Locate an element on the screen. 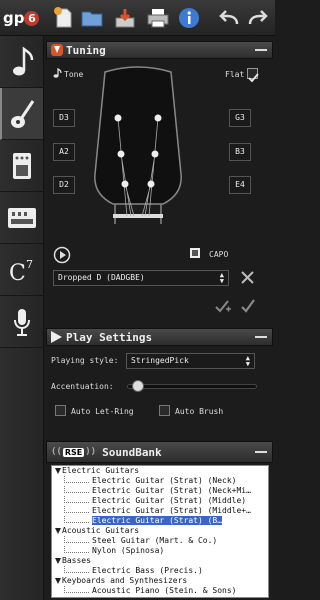 This screenshot has width=320, height=600. microphone-icon is located at coordinates (21, 322).